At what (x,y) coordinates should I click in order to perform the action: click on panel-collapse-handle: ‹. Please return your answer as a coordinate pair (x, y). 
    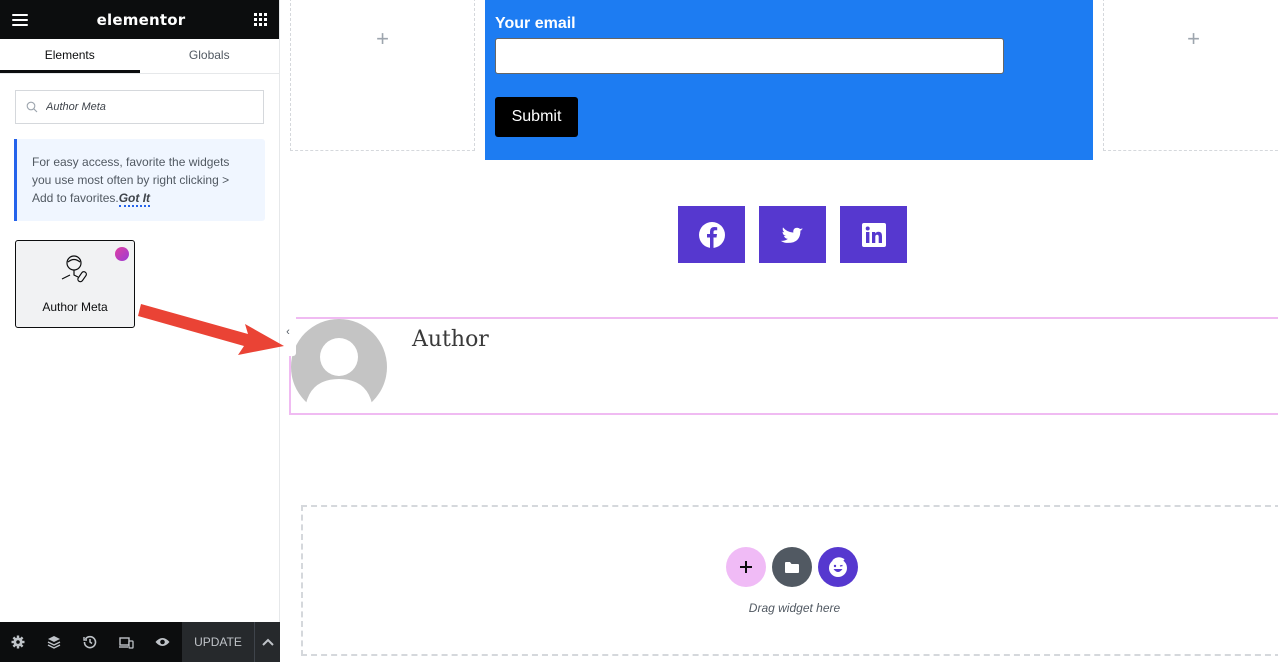
    Looking at the image, I should click on (288, 332).